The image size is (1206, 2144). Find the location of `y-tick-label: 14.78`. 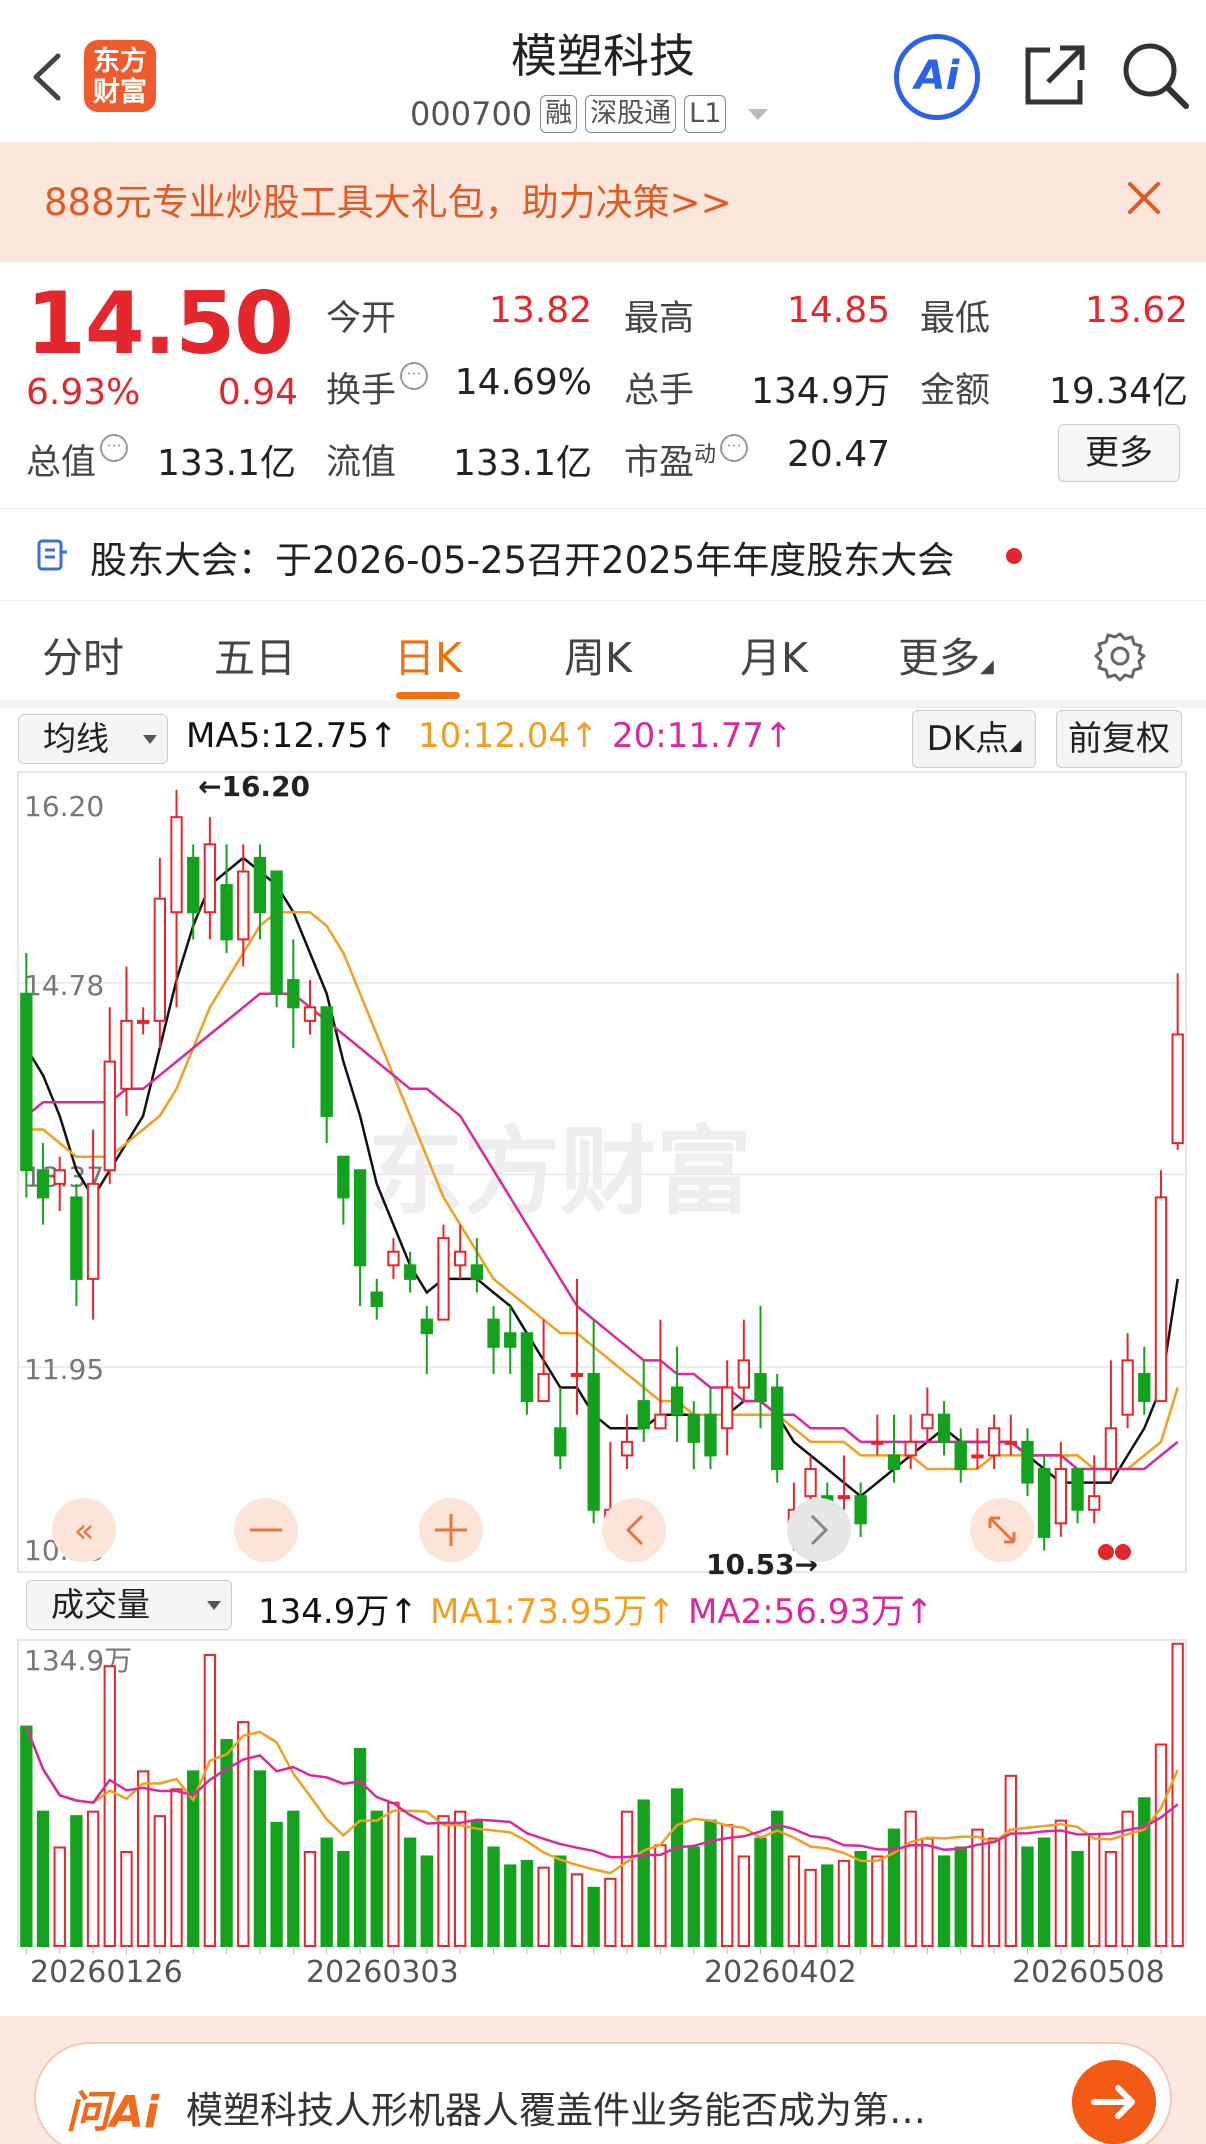

y-tick-label: 14.78 is located at coordinates (64, 985).